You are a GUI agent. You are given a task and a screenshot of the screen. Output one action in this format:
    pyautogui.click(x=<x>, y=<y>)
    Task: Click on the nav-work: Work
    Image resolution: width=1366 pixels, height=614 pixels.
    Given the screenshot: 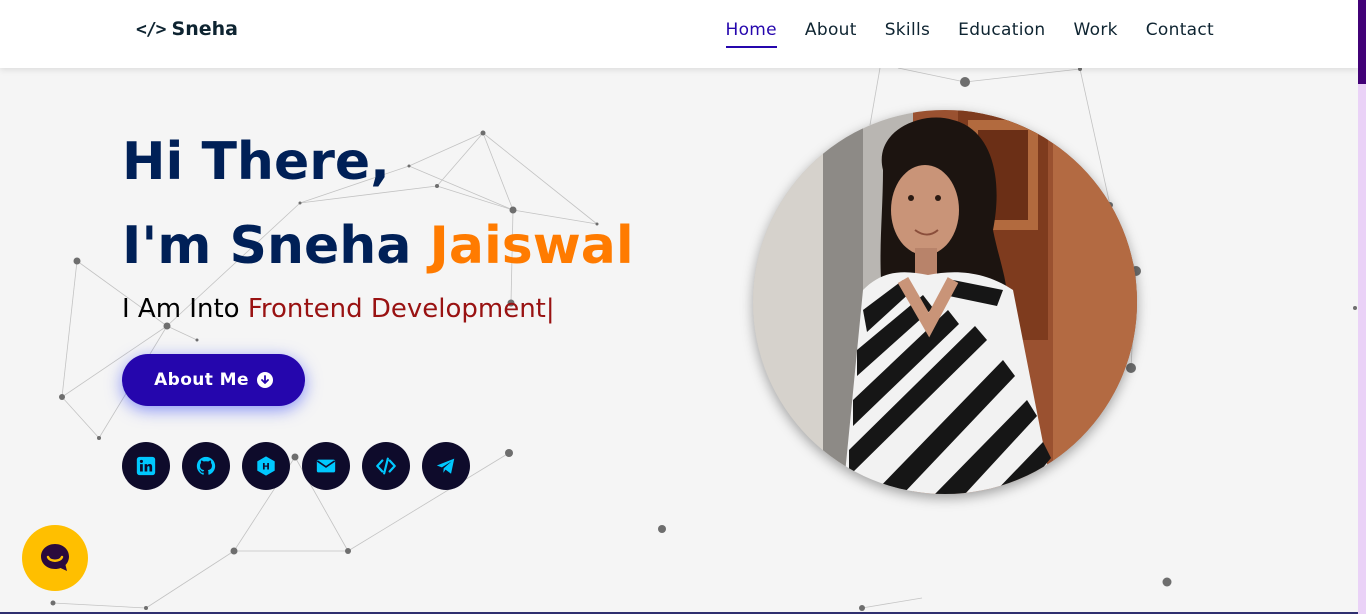 What is the action you would take?
    pyautogui.click(x=1096, y=34)
    